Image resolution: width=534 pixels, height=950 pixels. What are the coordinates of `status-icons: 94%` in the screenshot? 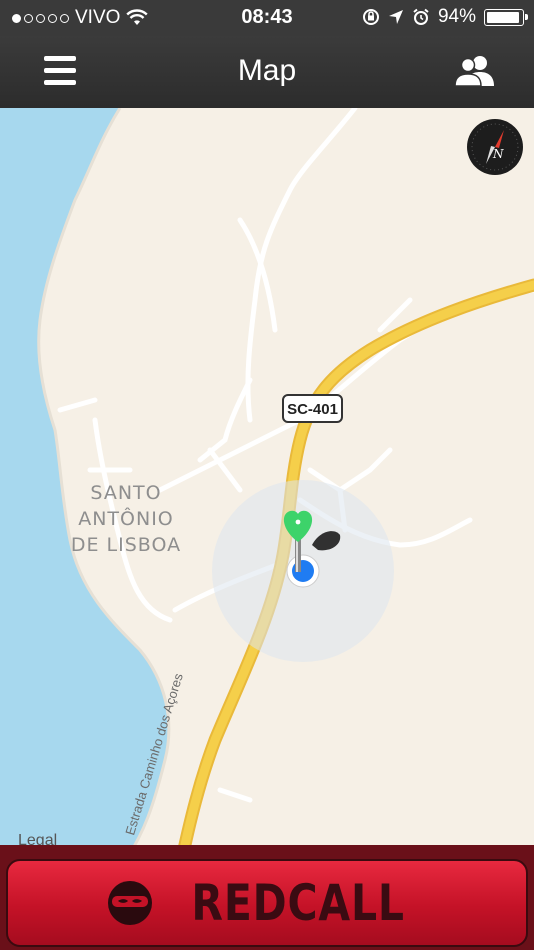 It's located at (445, 17).